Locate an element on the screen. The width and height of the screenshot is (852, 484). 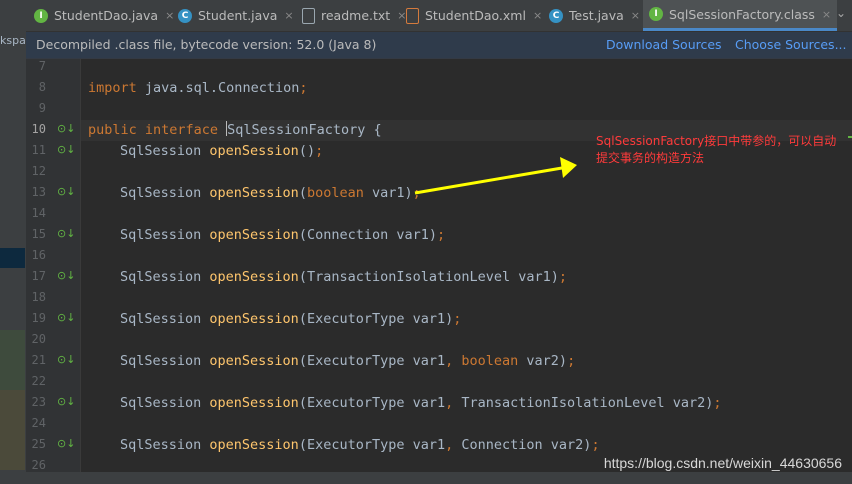
project-panel-block is located at coordinates (12, 360).